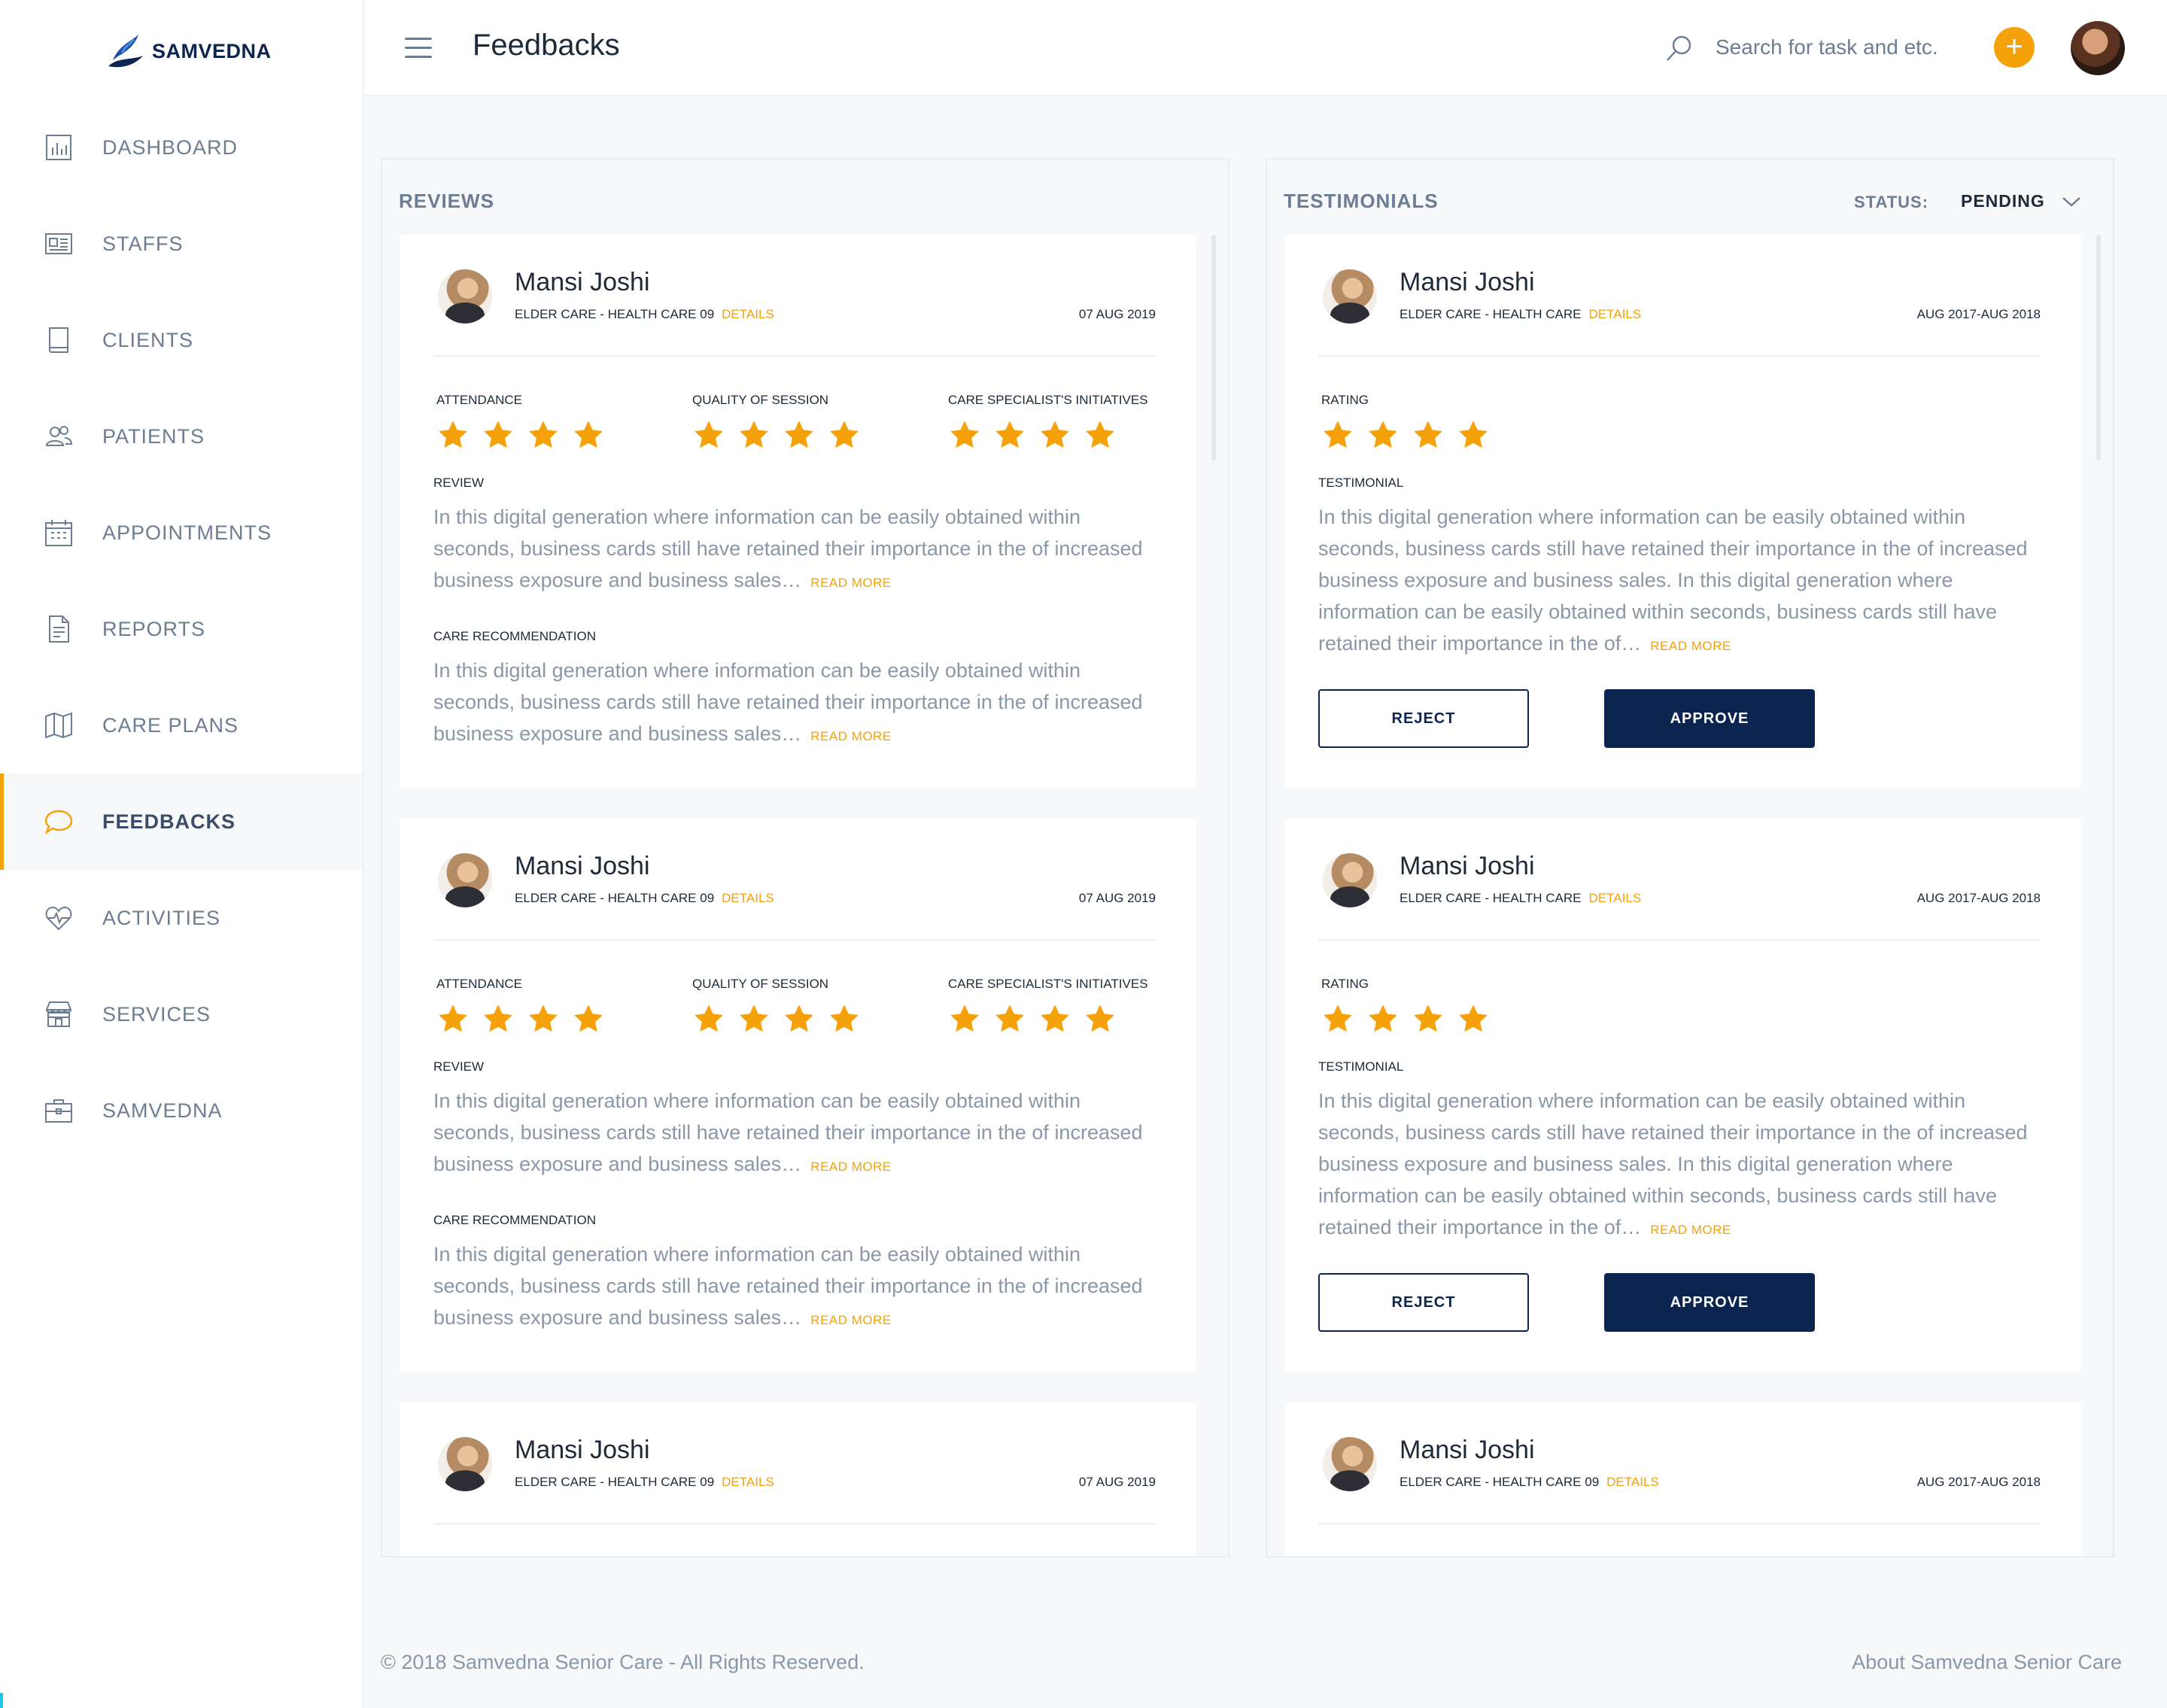 The image size is (2167, 1708). I want to click on book-icon, so click(59, 340).